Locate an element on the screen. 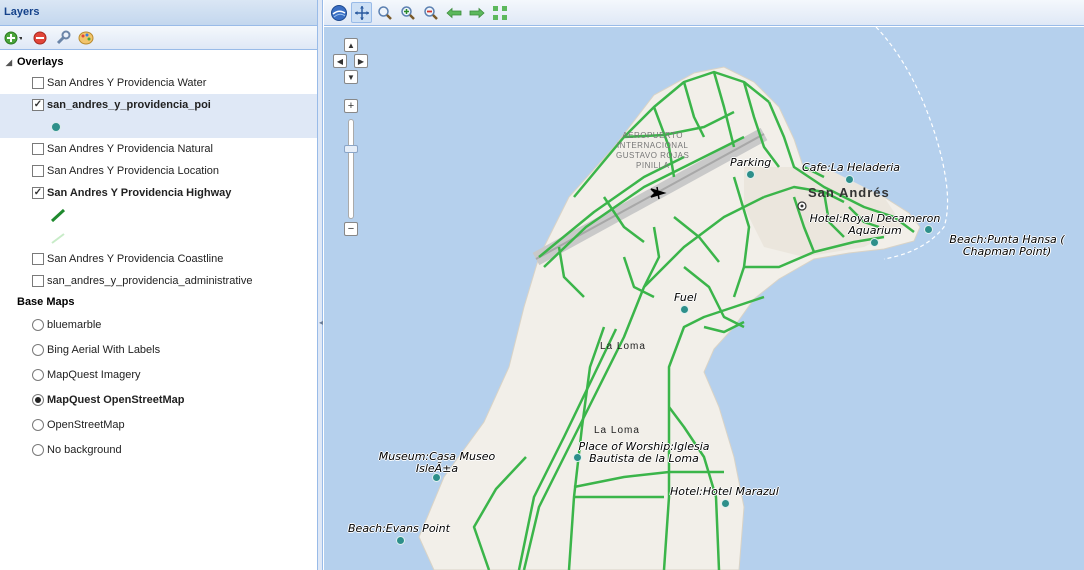 This screenshot has width=1084, height=570. basemap-label: Bing Aerial With Labels is located at coordinates (104, 349).